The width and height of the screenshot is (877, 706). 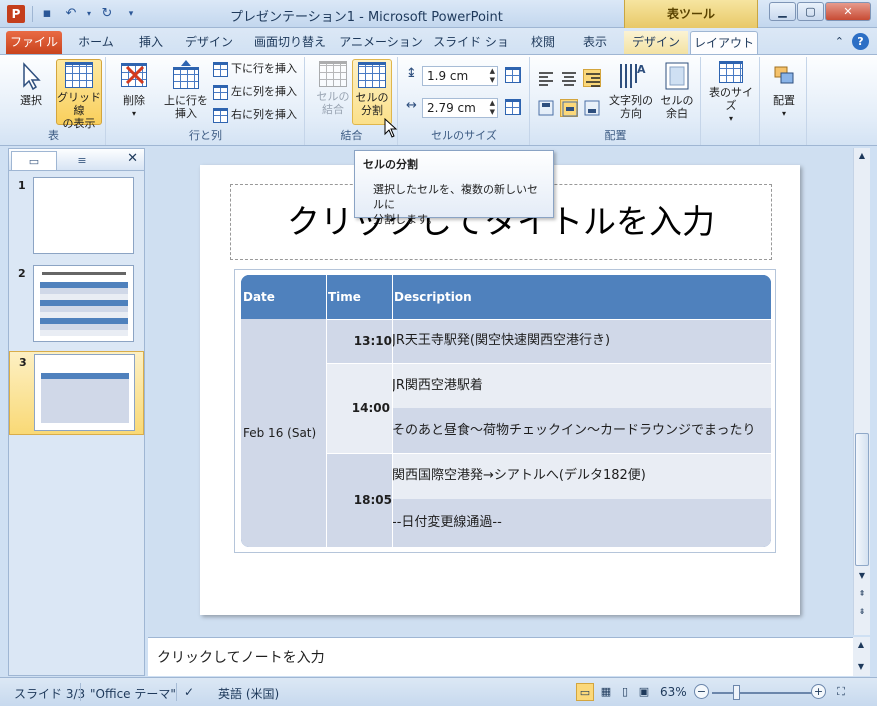 I want to click on outline-tab-icon: ≡, so click(x=82, y=160).